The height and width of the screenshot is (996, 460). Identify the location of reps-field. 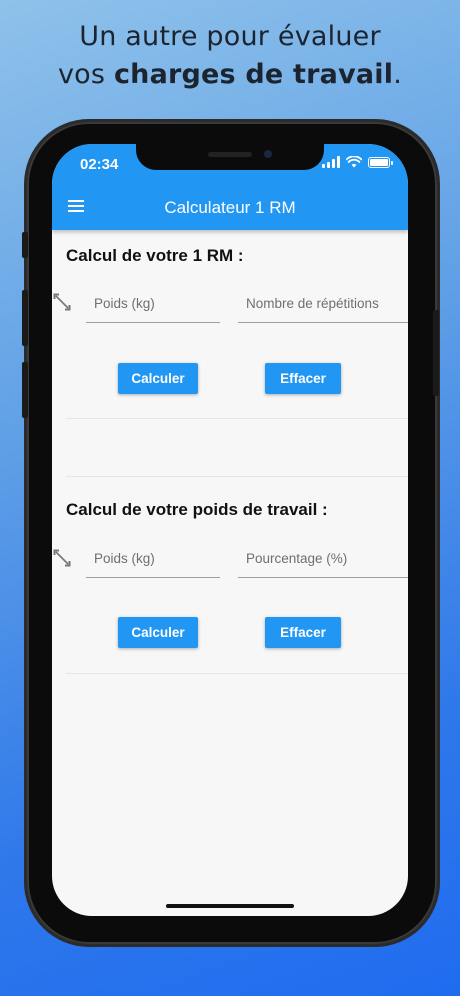
(323, 303).